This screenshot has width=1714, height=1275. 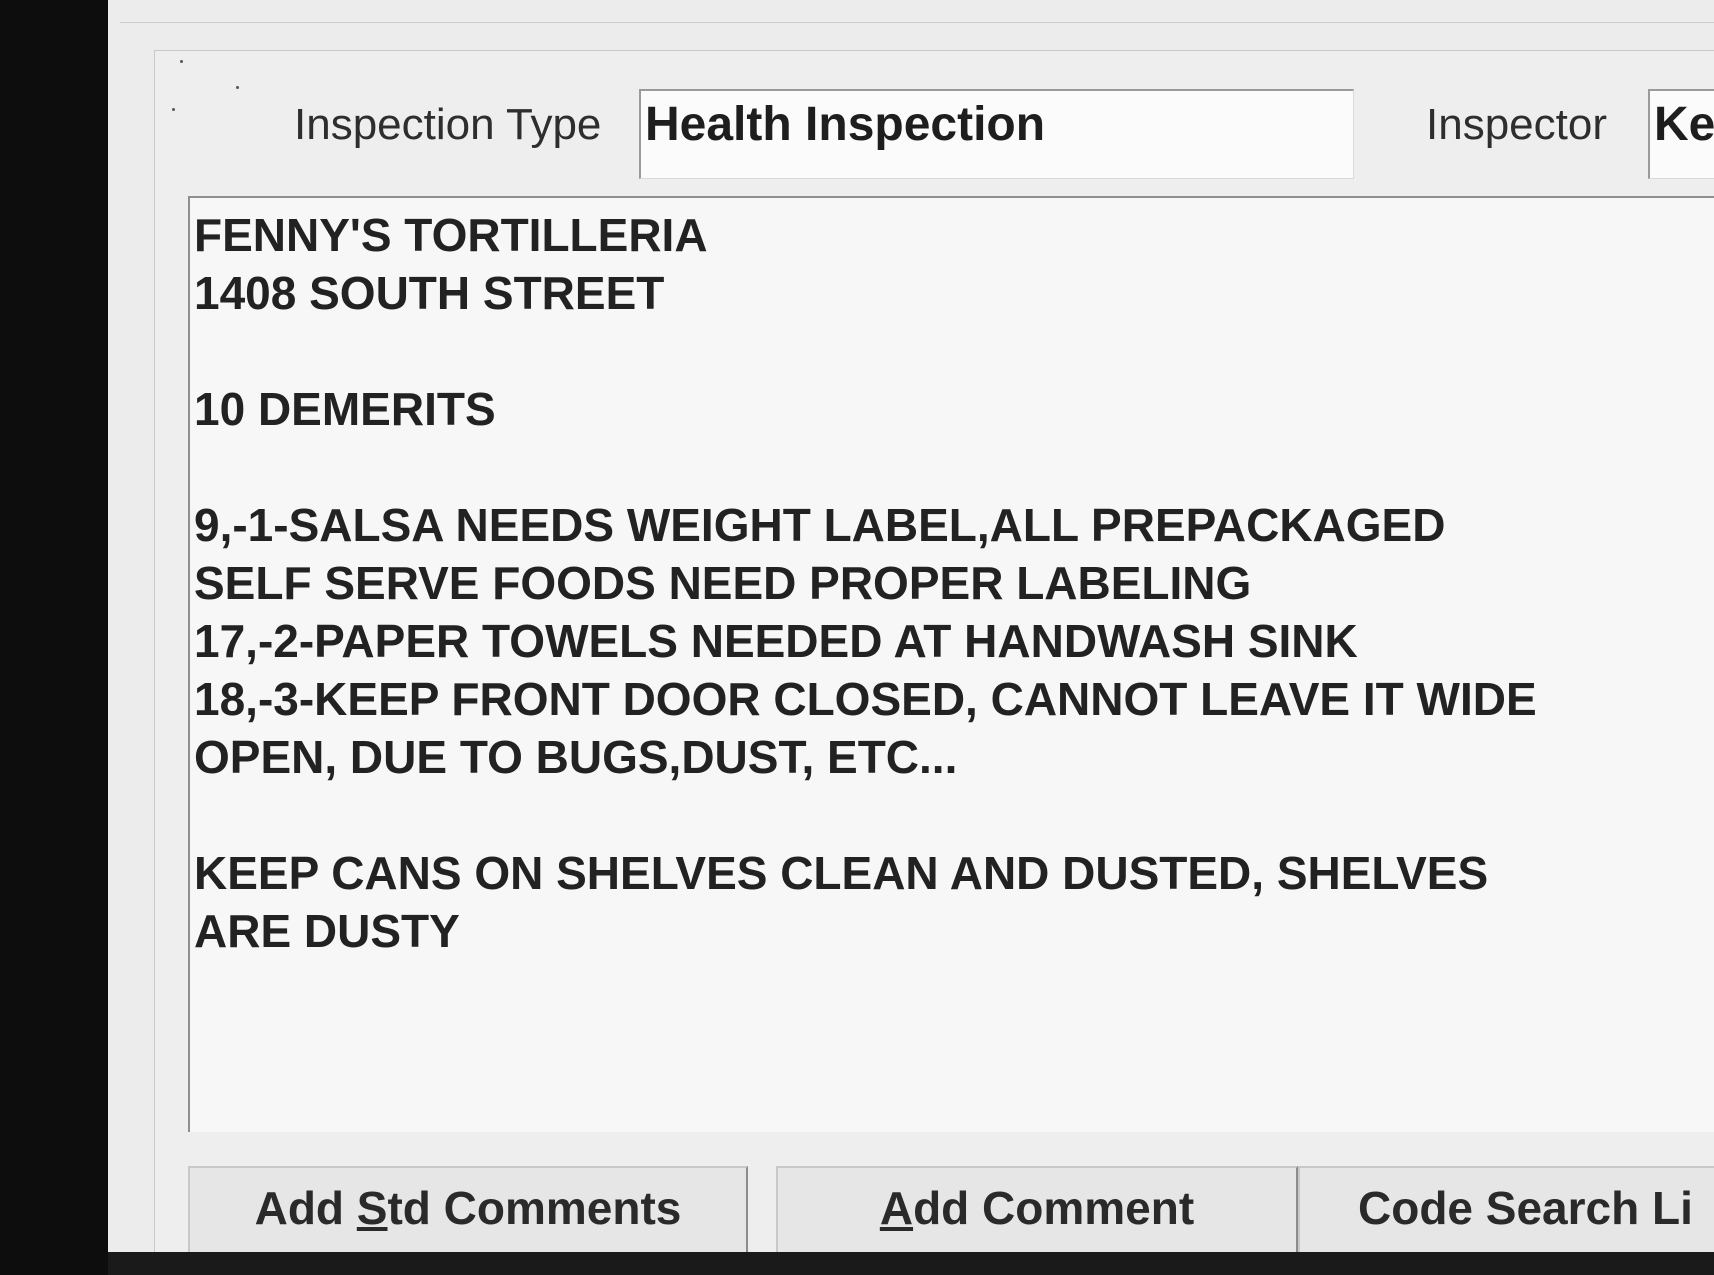 What do you see at coordinates (723, 583) in the screenshot?
I see `comment-line: SELF SERVE FOODS NEED PROPER LABELING` at bounding box center [723, 583].